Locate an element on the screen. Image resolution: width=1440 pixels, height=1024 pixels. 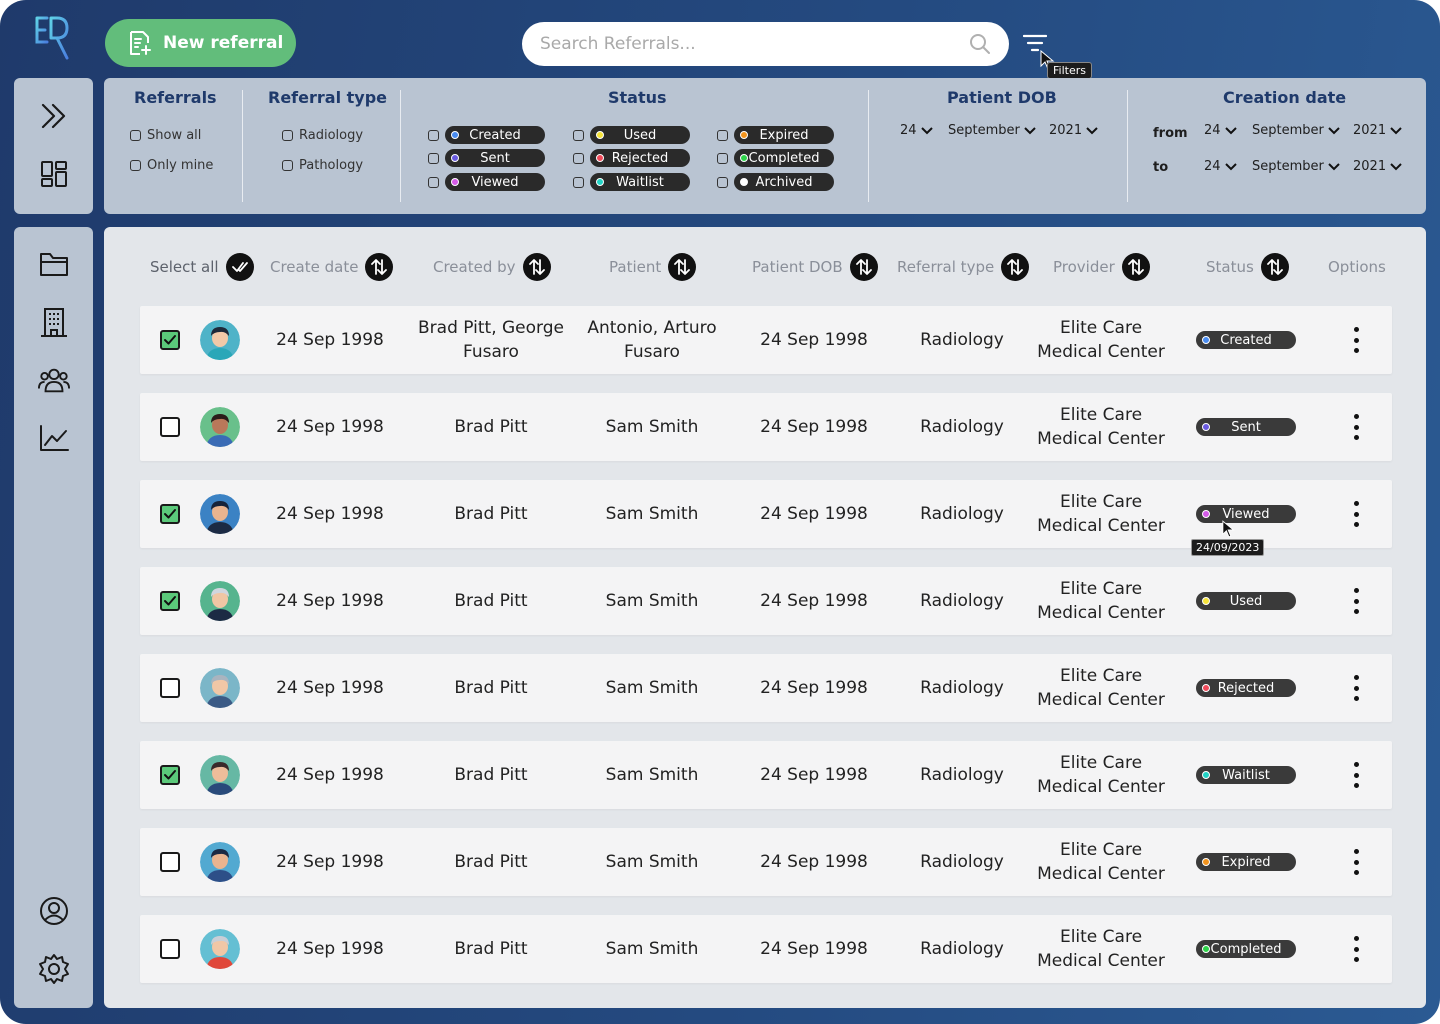
patient-cell: Sam Smith is located at coordinates (652, 688).